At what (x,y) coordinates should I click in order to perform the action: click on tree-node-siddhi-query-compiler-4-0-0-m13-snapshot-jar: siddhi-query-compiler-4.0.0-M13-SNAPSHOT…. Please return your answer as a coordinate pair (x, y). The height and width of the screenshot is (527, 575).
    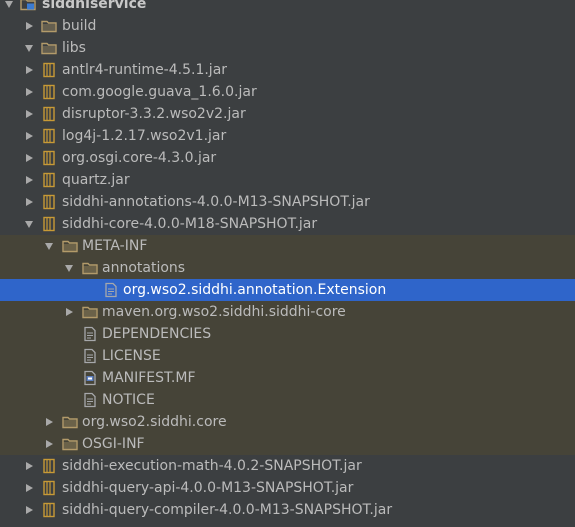
    Looking at the image, I should click on (287, 510).